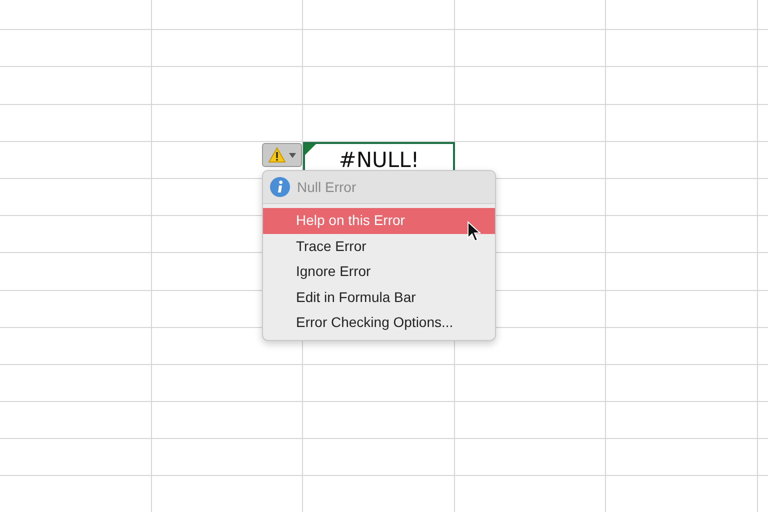  What do you see at coordinates (280, 187) in the screenshot?
I see `info-icon` at bounding box center [280, 187].